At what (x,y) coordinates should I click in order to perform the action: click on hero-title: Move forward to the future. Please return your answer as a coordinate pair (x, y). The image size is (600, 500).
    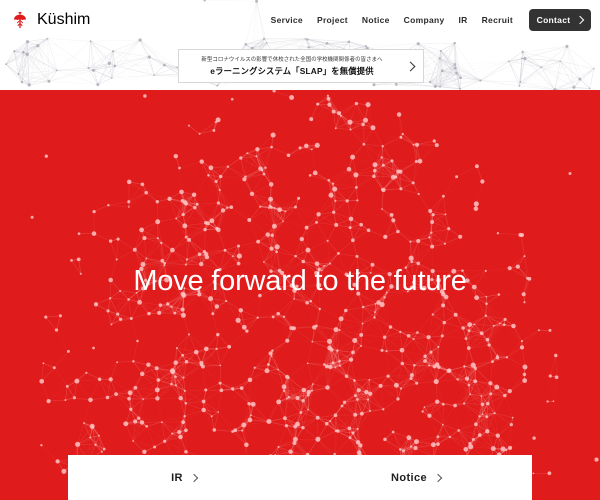
    Looking at the image, I should click on (300, 281).